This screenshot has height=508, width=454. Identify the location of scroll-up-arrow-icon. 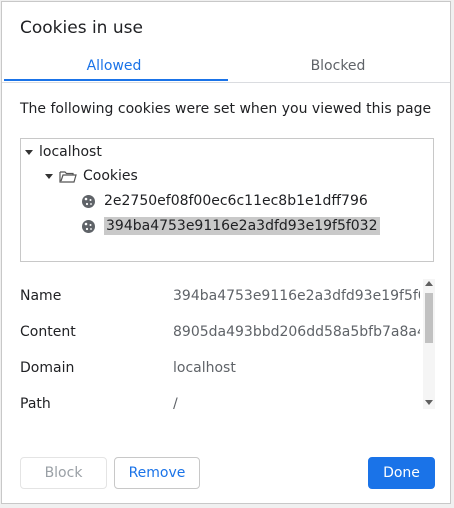
(429, 283).